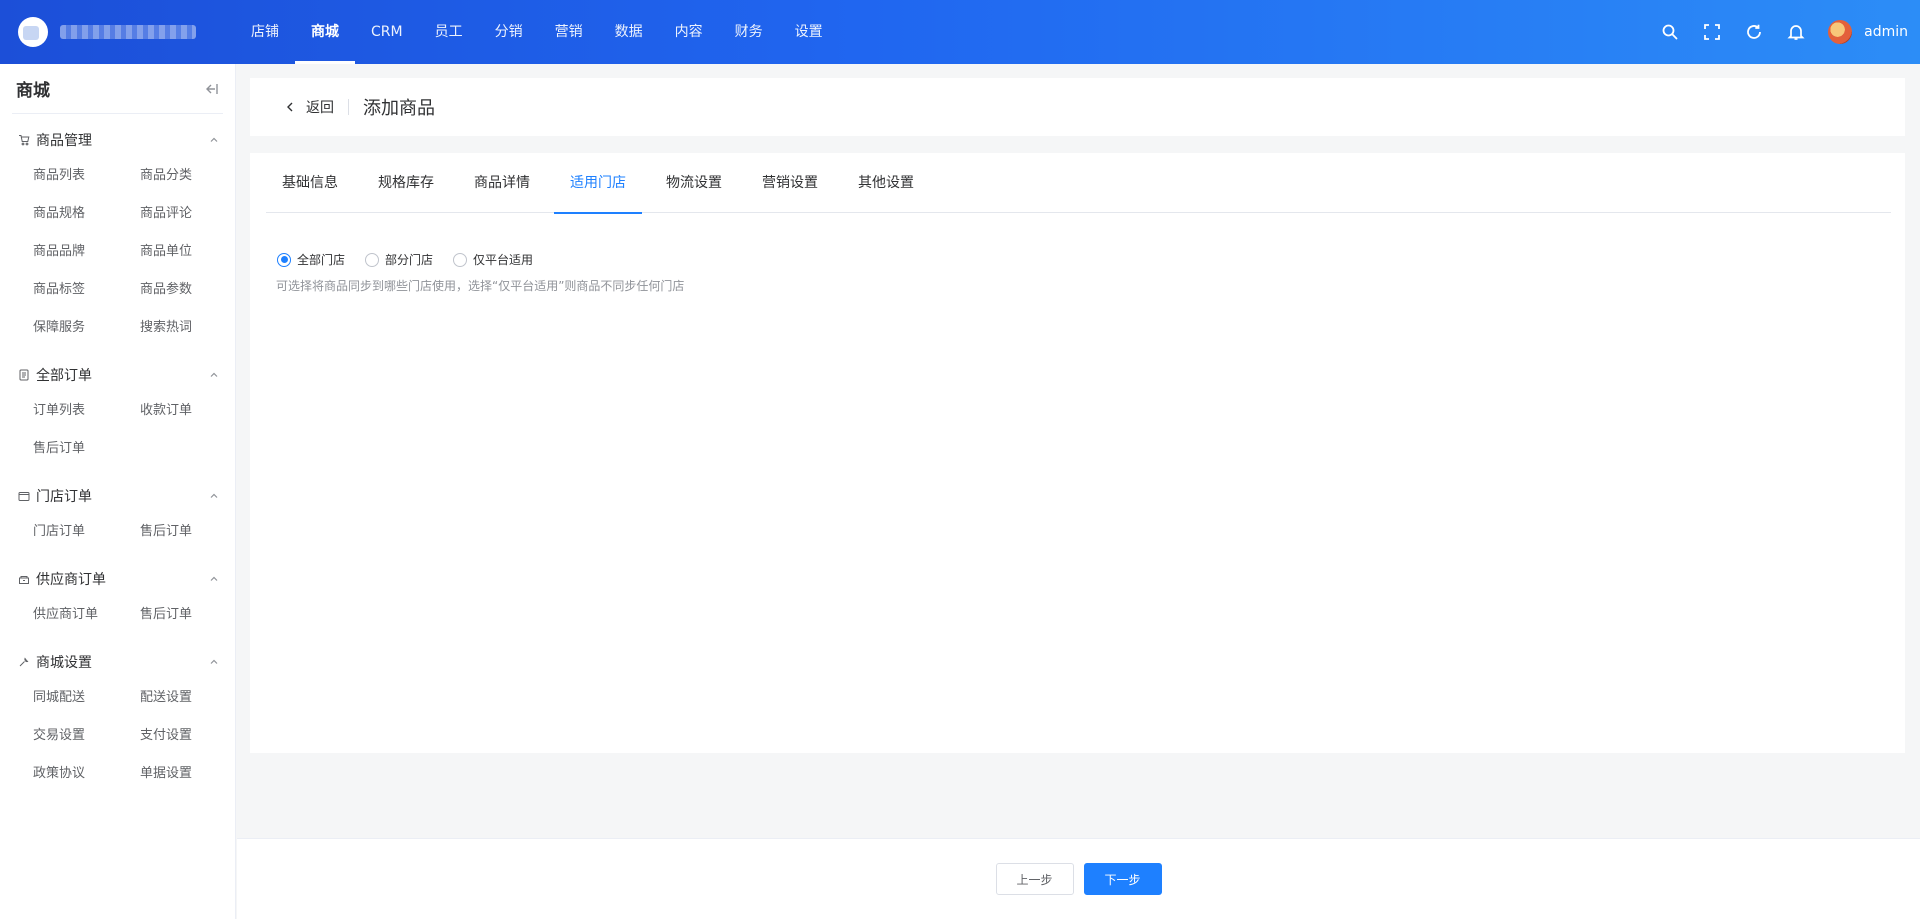 The width and height of the screenshot is (1920, 919). What do you see at coordinates (24, 496) in the screenshot?
I see `store-icon` at bounding box center [24, 496].